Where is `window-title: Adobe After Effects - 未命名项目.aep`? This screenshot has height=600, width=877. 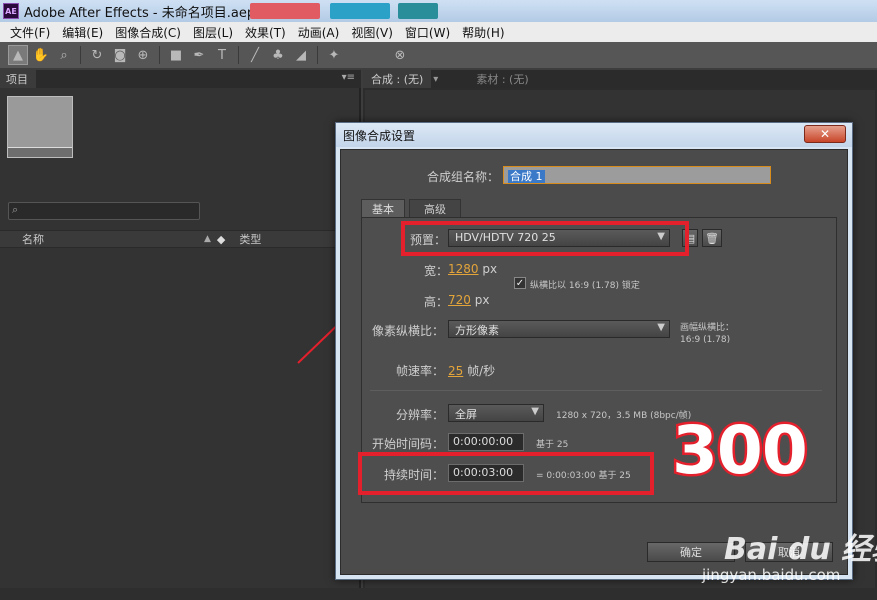 window-title: Adobe After Effects - 未命名项目.aep is located at coordinates (140, 13).